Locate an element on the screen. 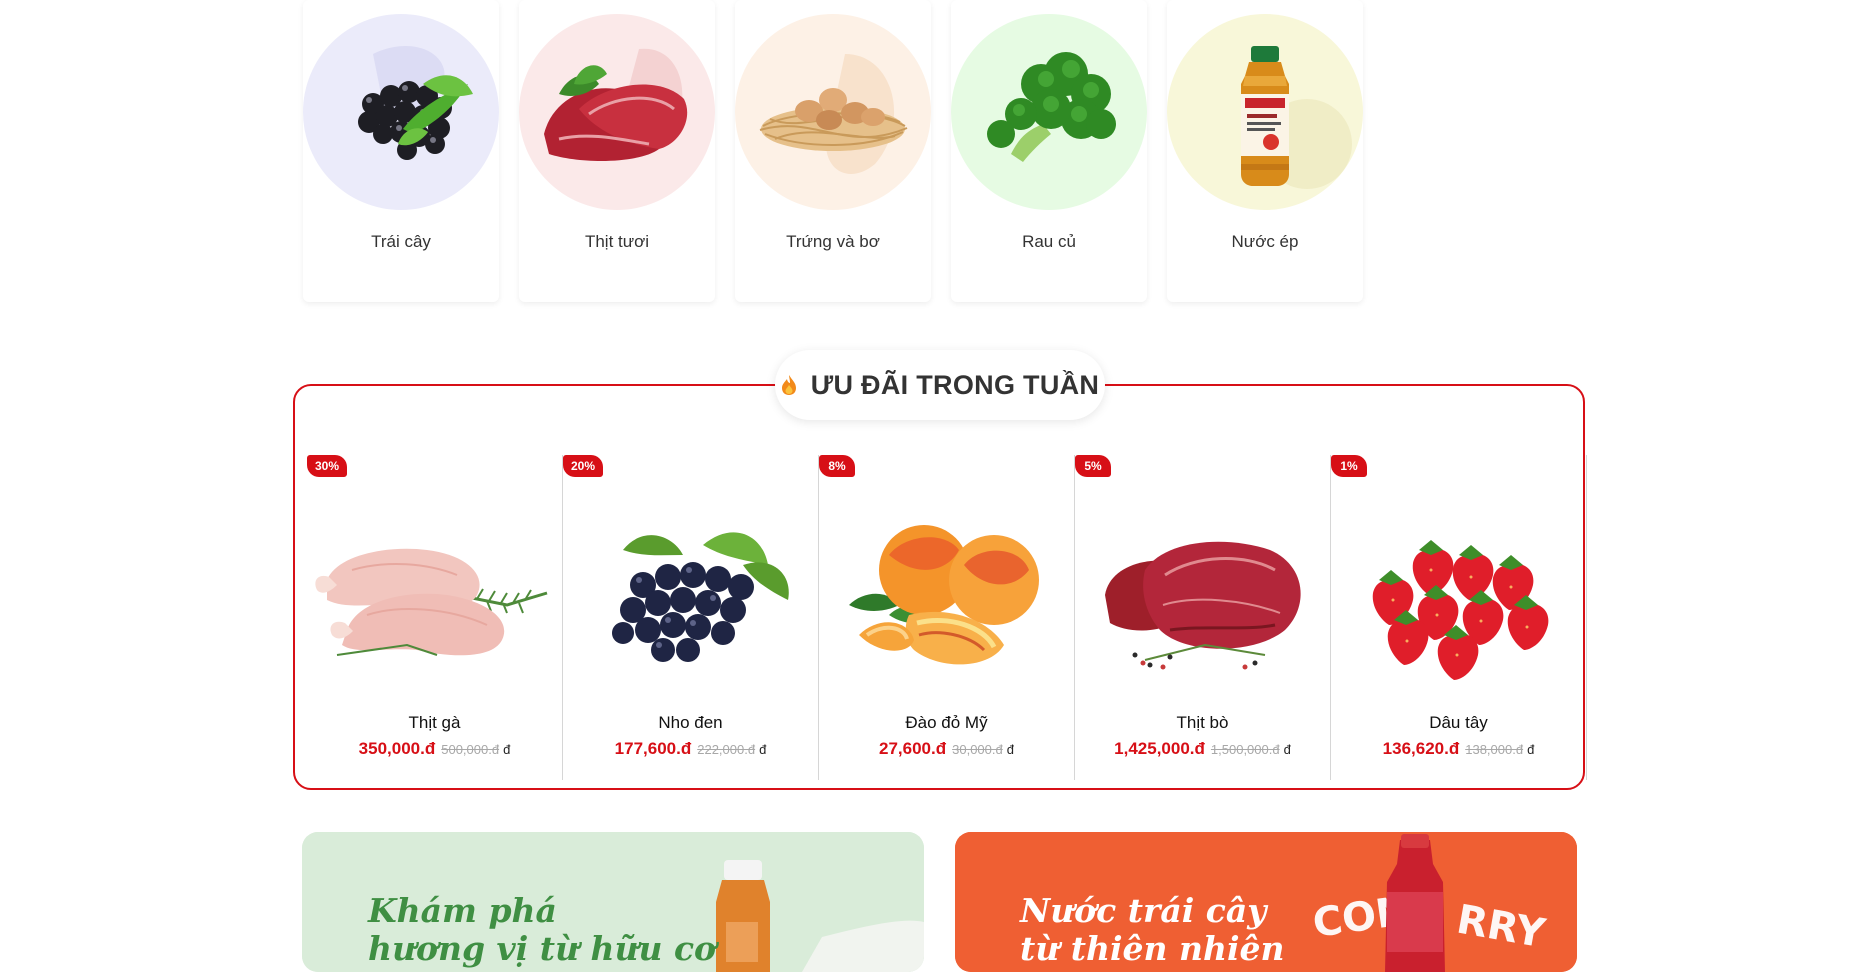 The width and height of the screenshot is (1860, 972). product-name: Dâu tây is located at coordinates (1458, 722).